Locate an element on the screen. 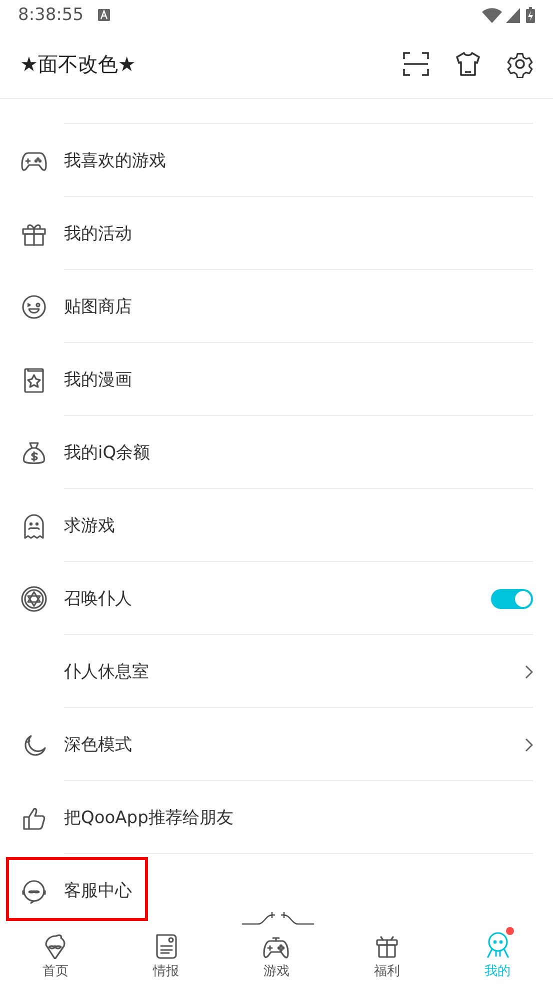  profile-name: ★面不改色★ is located at coordinates (78, 64).